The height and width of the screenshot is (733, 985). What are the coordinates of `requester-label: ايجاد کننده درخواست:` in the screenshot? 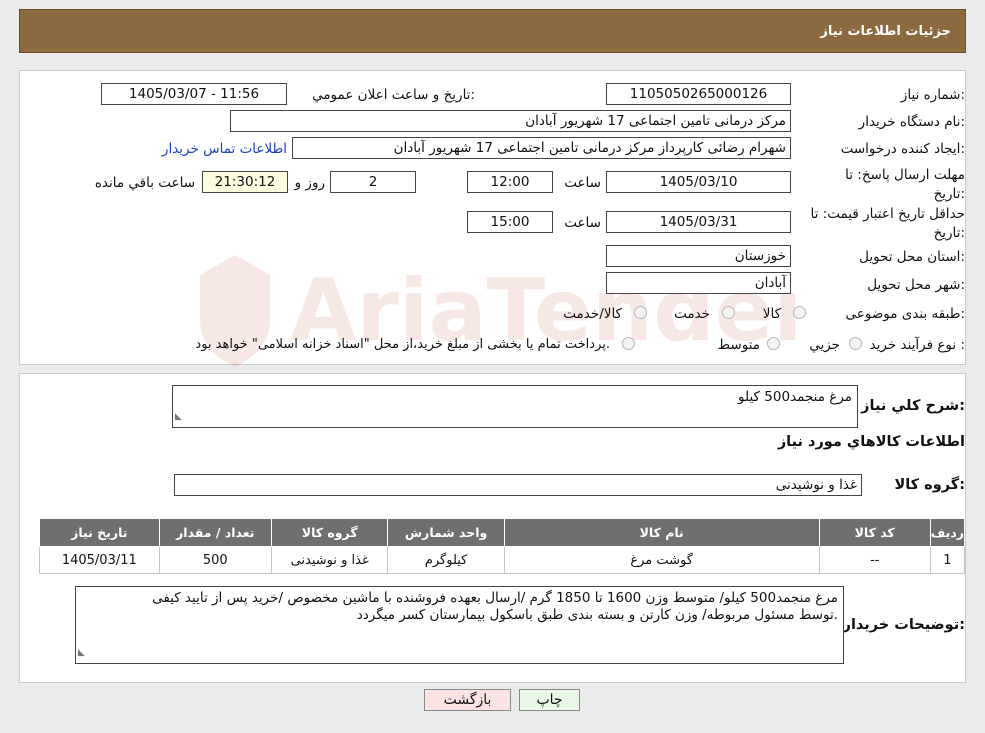 It's located at (902, 149).